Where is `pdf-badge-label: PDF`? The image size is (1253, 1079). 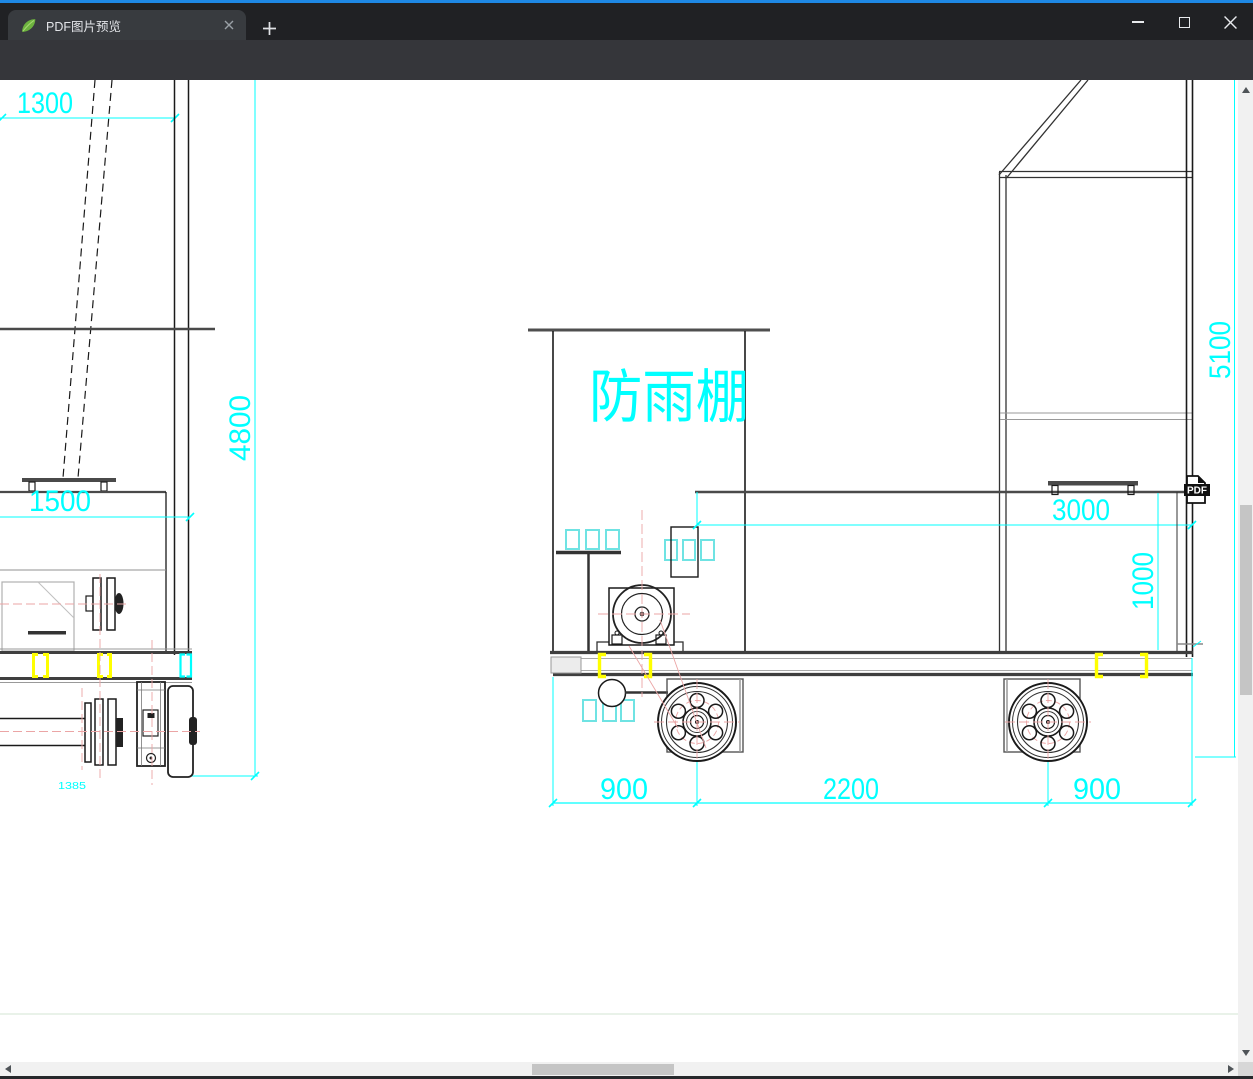 pdf-badge-label: PDF is located at coordinates (1197, 491).